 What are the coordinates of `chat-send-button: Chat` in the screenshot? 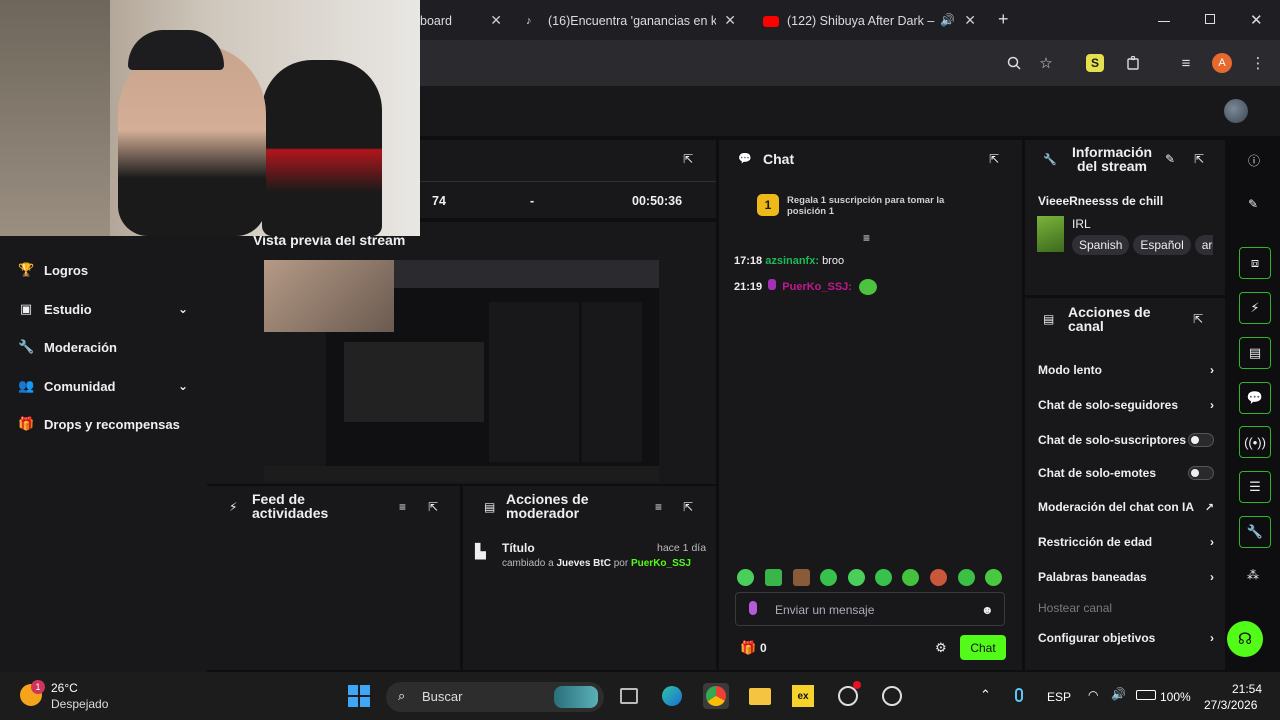 It's located at (983, 647).